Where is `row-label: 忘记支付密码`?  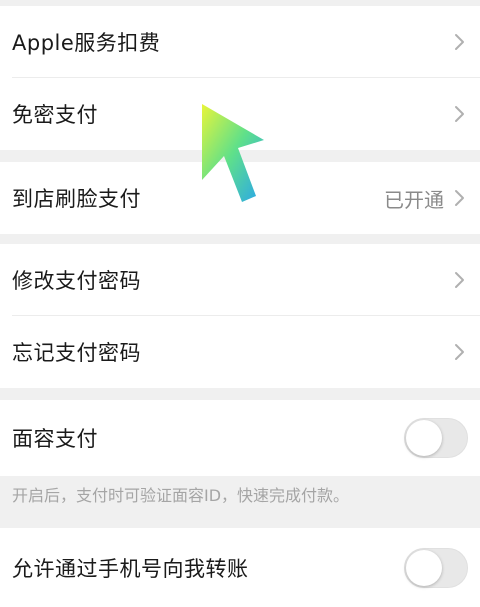
row-label: 忘记支付密码 is located at coordinates (76, 353).